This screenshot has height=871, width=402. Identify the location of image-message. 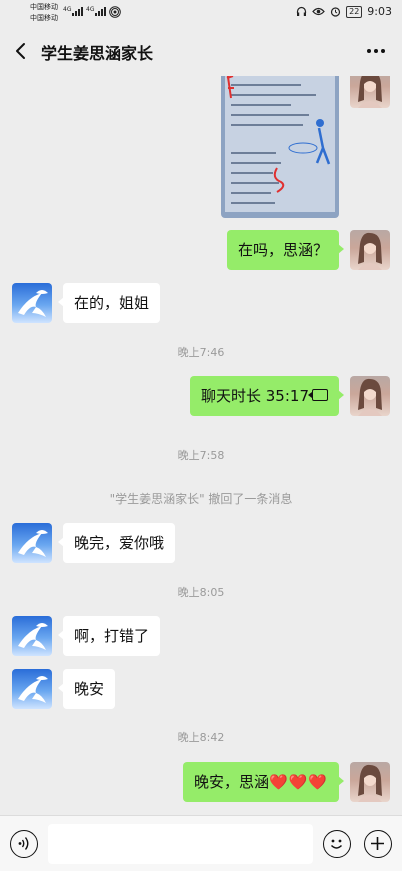
(280, 147).